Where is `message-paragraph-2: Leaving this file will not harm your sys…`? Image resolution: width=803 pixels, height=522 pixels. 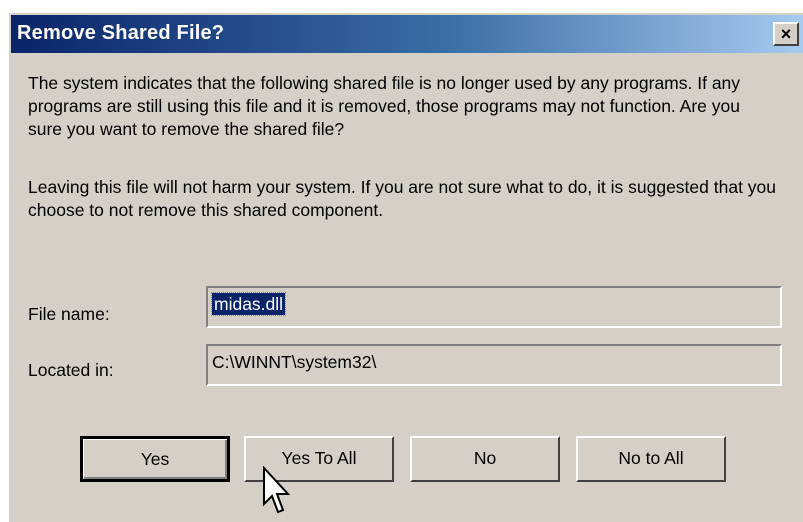 message-paragraph-2: Leaving this file will not harm your sys… is located at coordinates (402, 198).